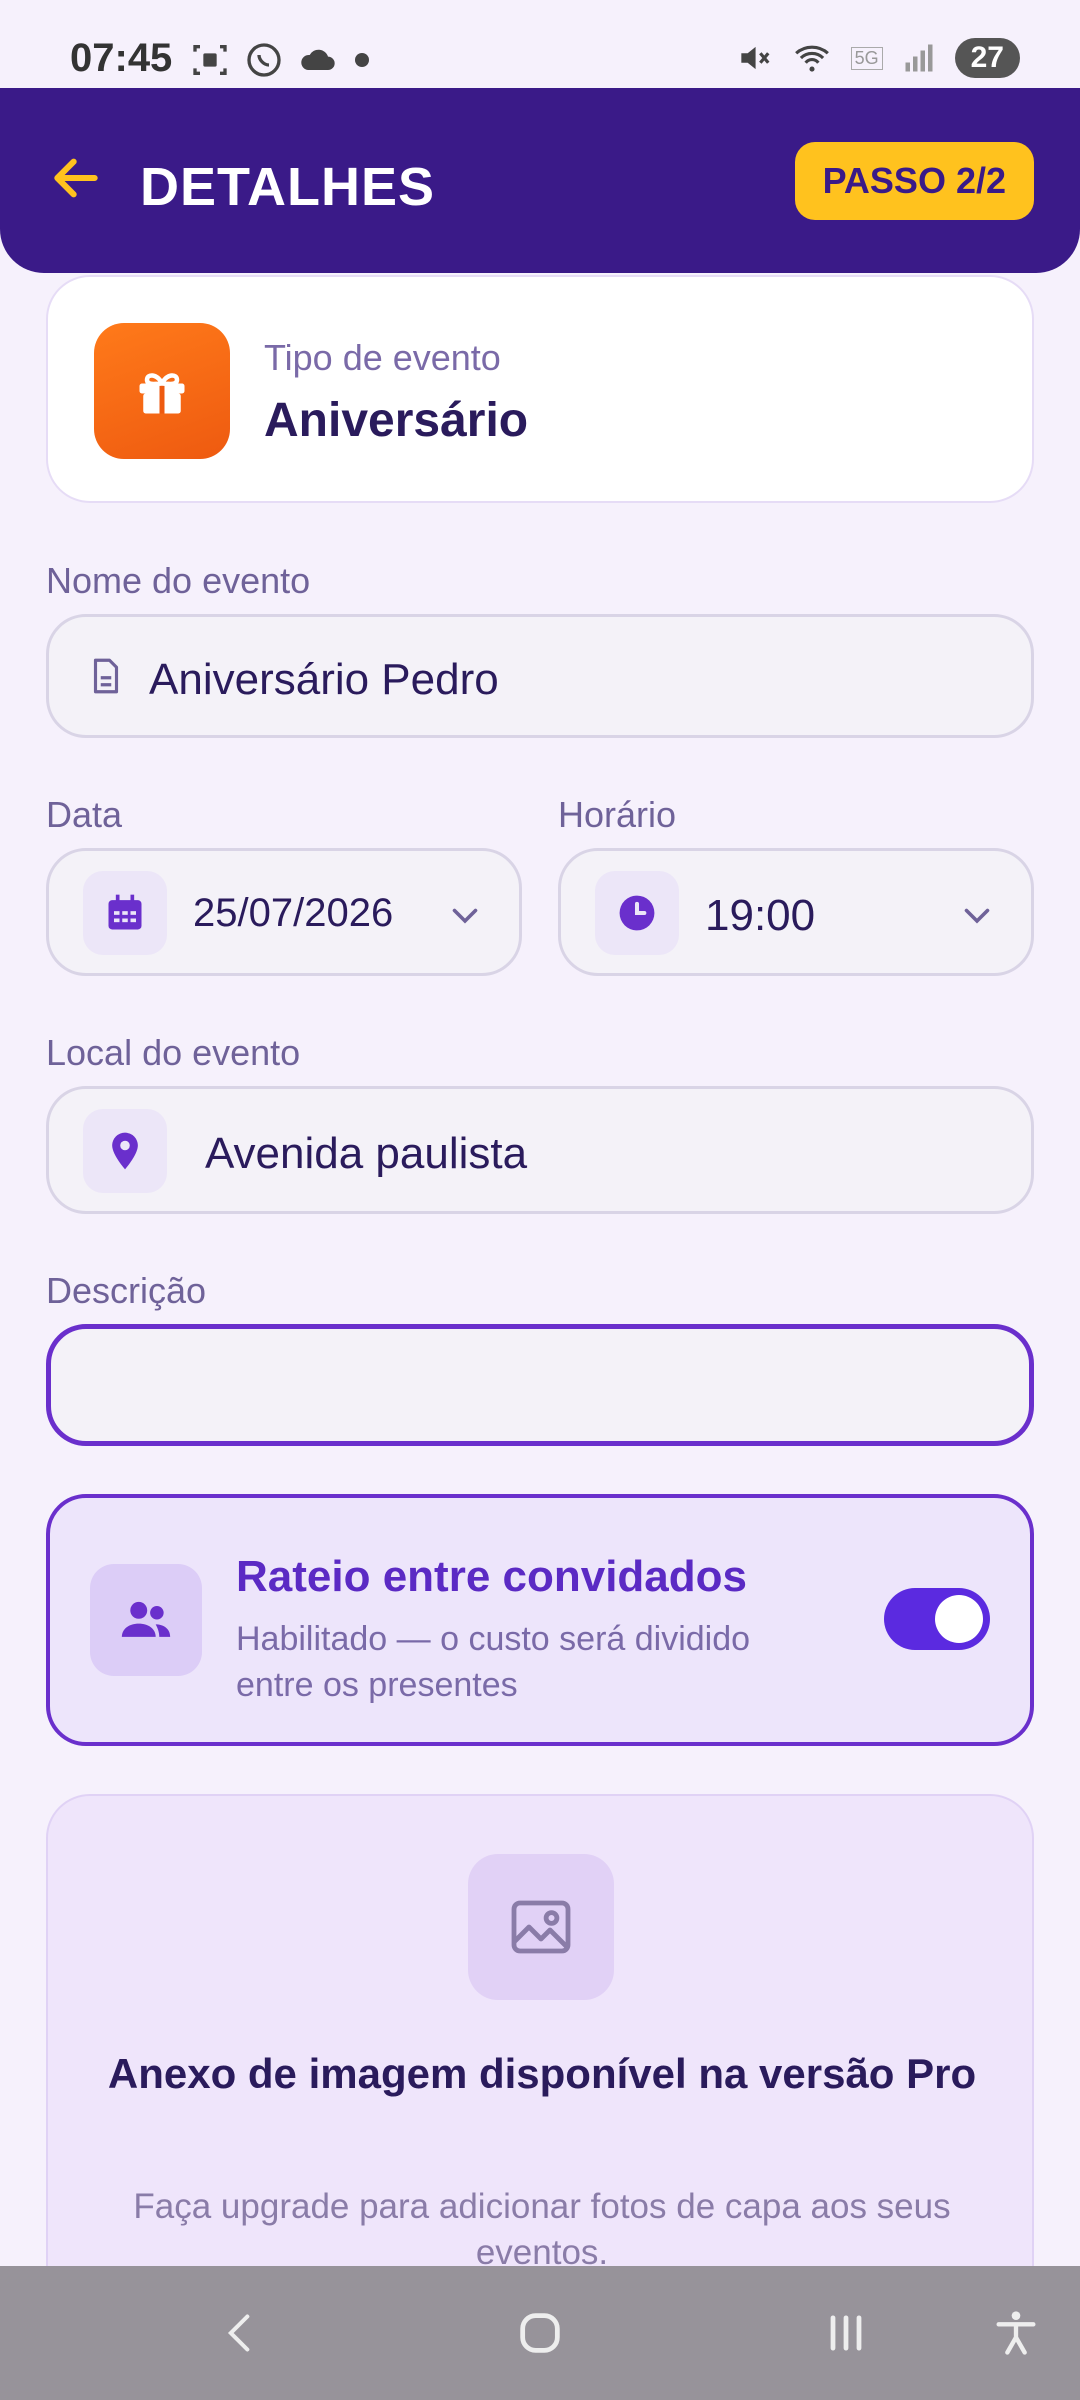  I want to click on app-header: DETALHES PASSO 2/2, so click(540, 180).